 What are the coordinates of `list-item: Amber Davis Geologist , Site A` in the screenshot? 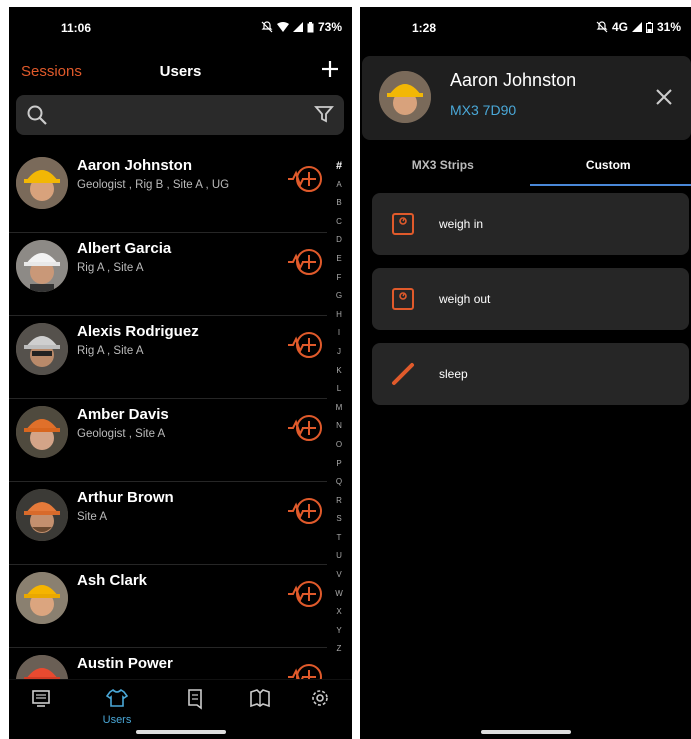 It's located at (168, 440).